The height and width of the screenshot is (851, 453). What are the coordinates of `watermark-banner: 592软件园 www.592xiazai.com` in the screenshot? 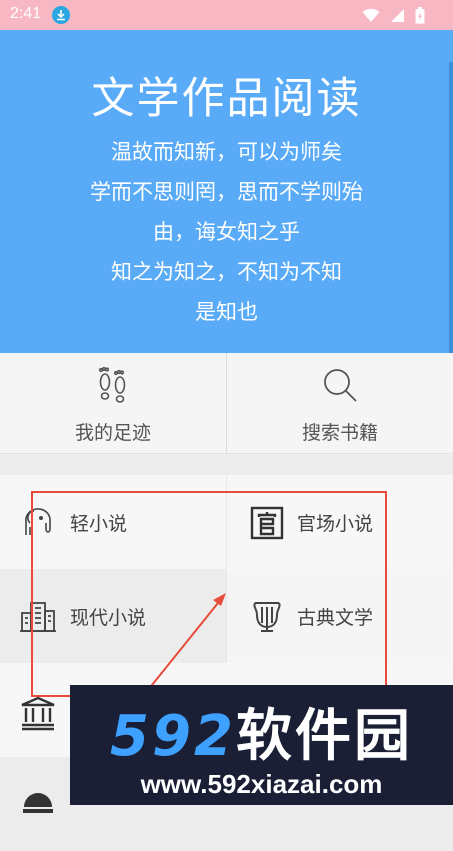 It's located at (261, 745).